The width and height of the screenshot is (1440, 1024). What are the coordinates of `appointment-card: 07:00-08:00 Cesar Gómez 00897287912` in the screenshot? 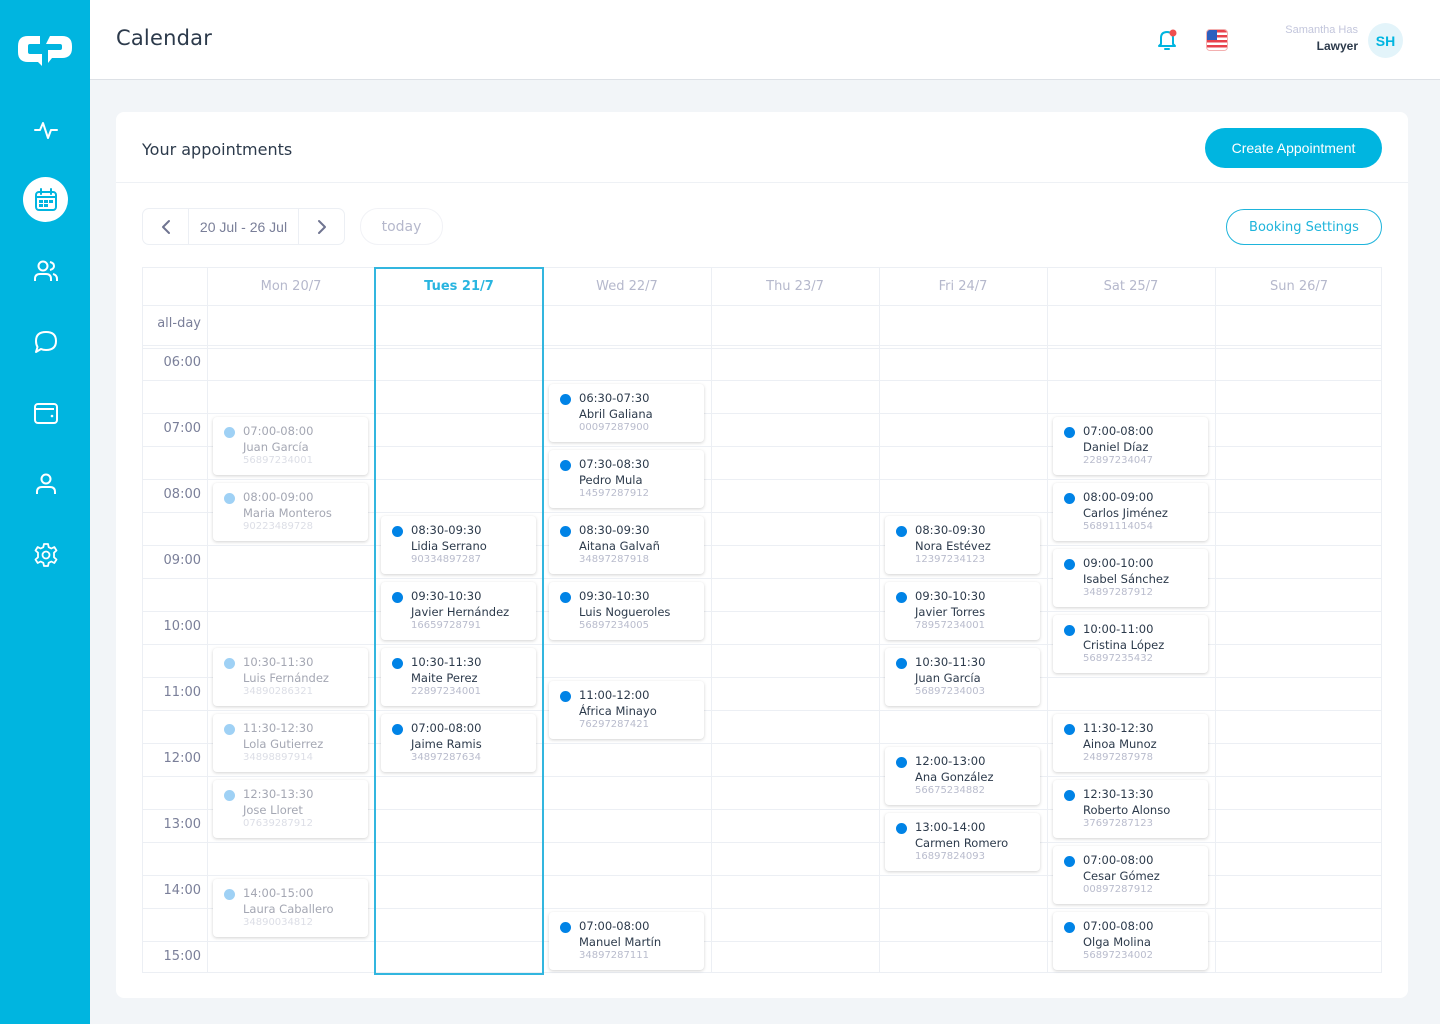 It's located at (1130, 875).